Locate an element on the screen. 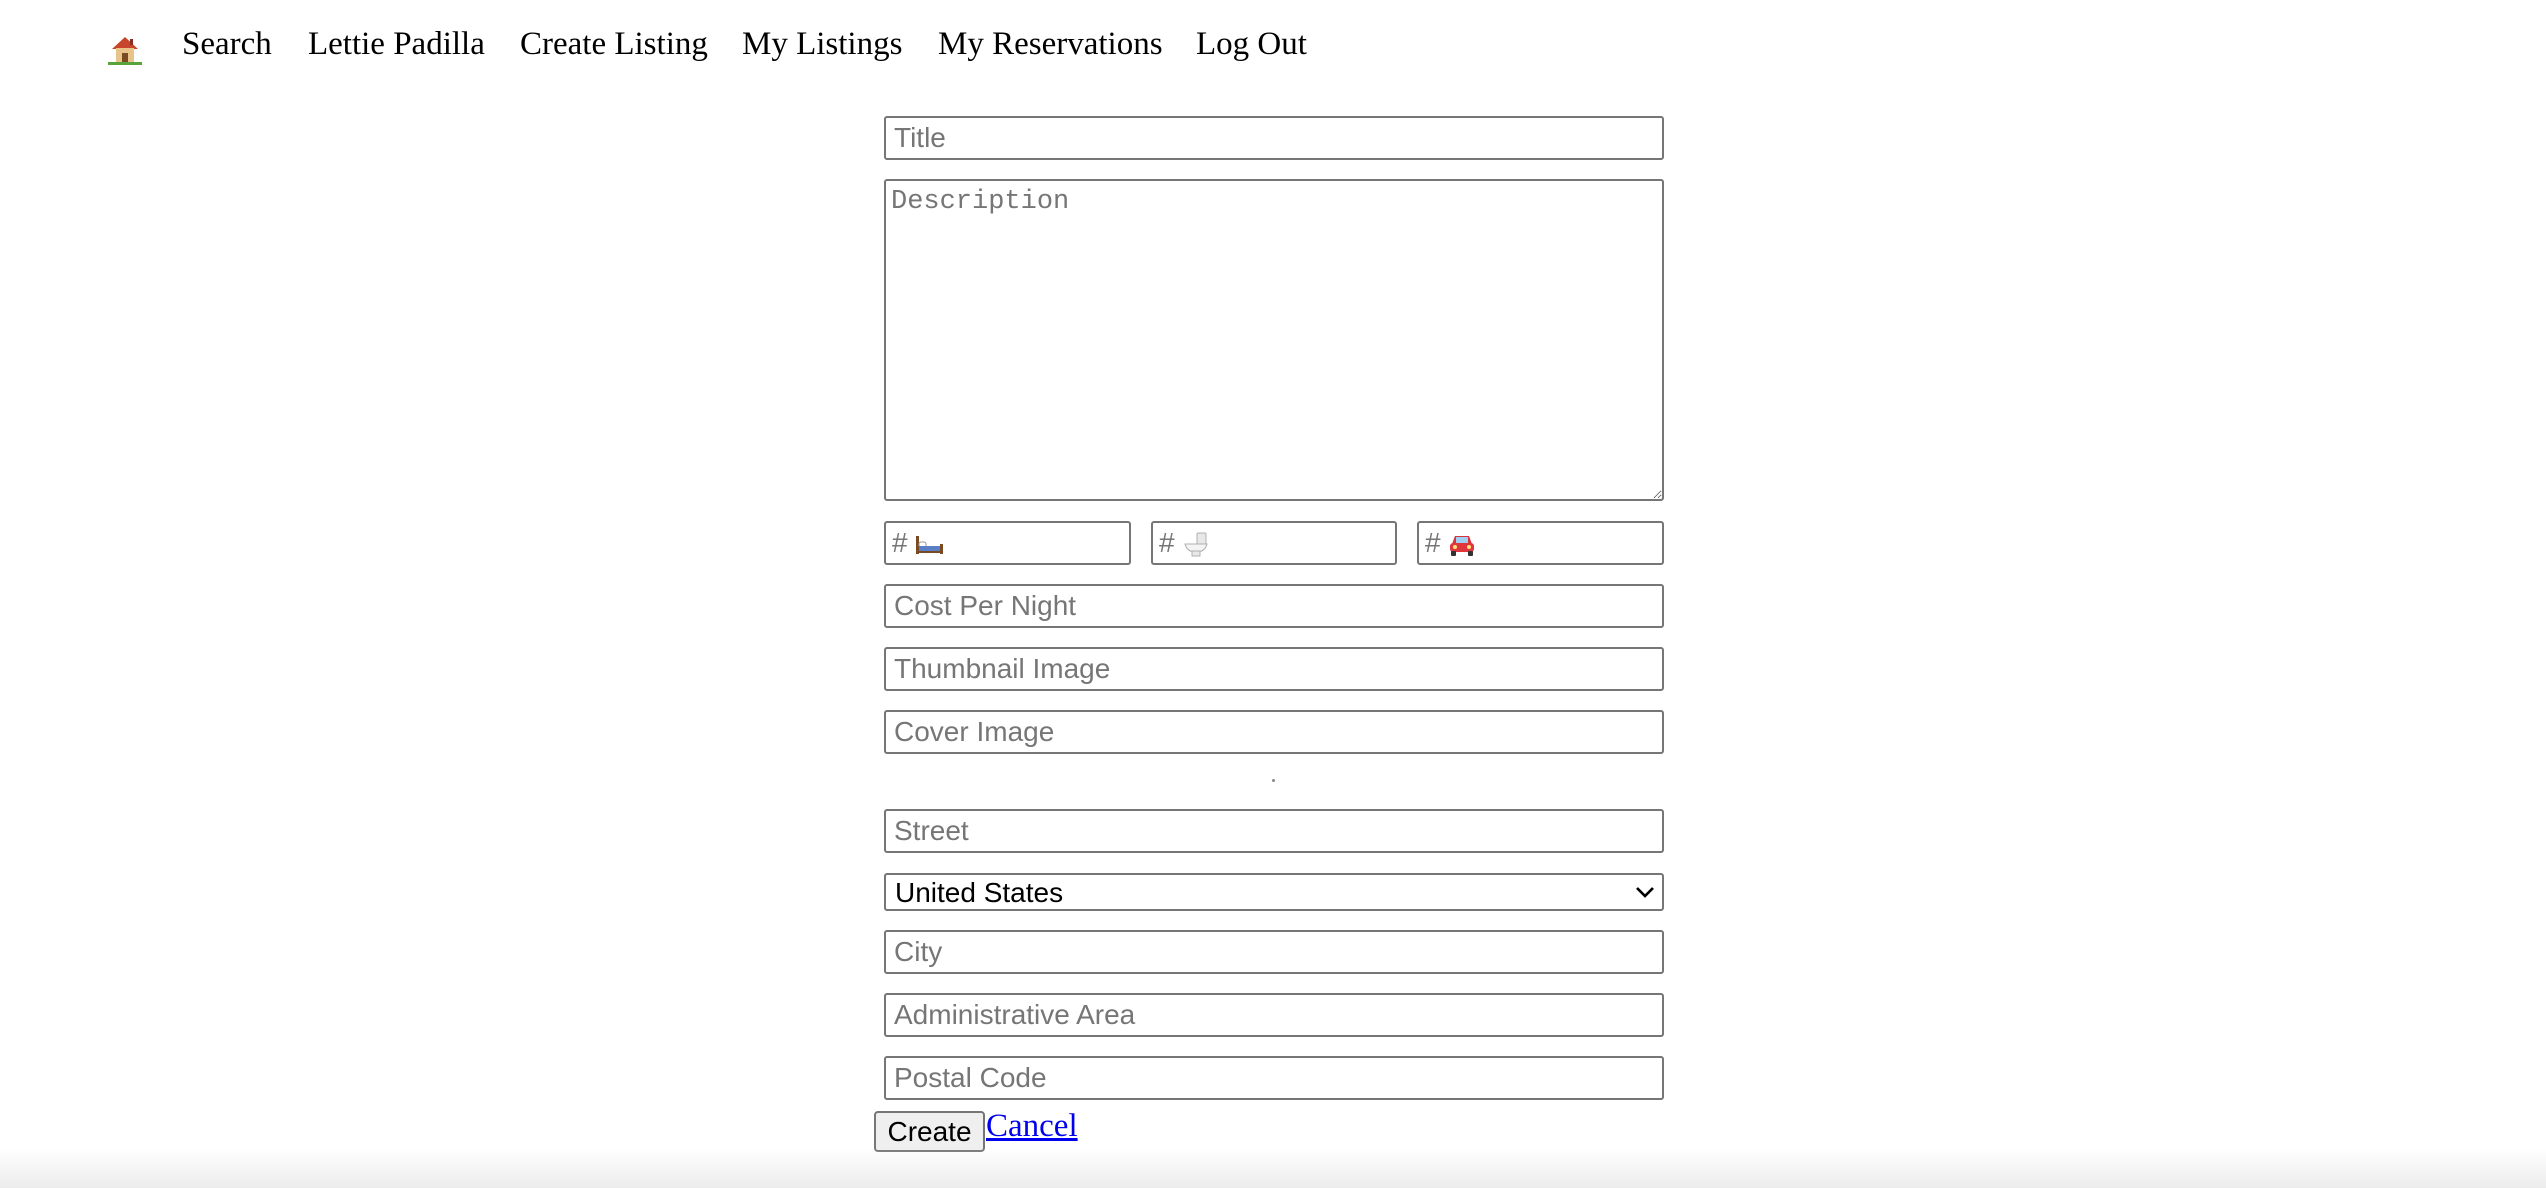  postal-code-input is located at coordinates (1274, 1078).